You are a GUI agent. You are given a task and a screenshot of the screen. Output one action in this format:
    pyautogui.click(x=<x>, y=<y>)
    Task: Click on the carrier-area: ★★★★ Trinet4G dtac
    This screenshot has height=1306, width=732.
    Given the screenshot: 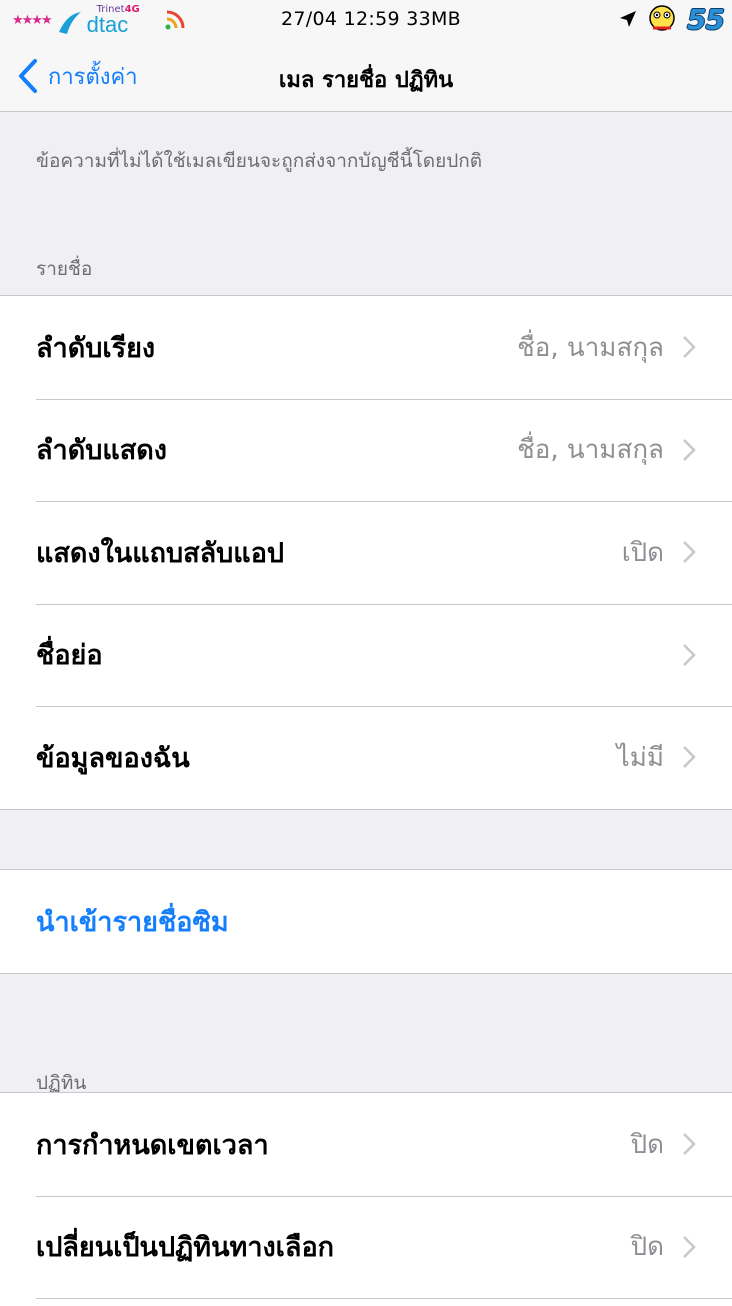 What is the action you would take?
    pyautogui.click(x=99, y=20)
    